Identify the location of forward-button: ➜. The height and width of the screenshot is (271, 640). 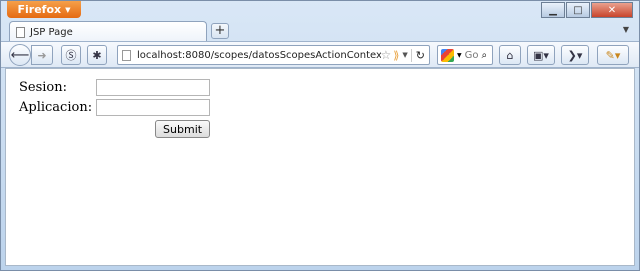
(42, 55).